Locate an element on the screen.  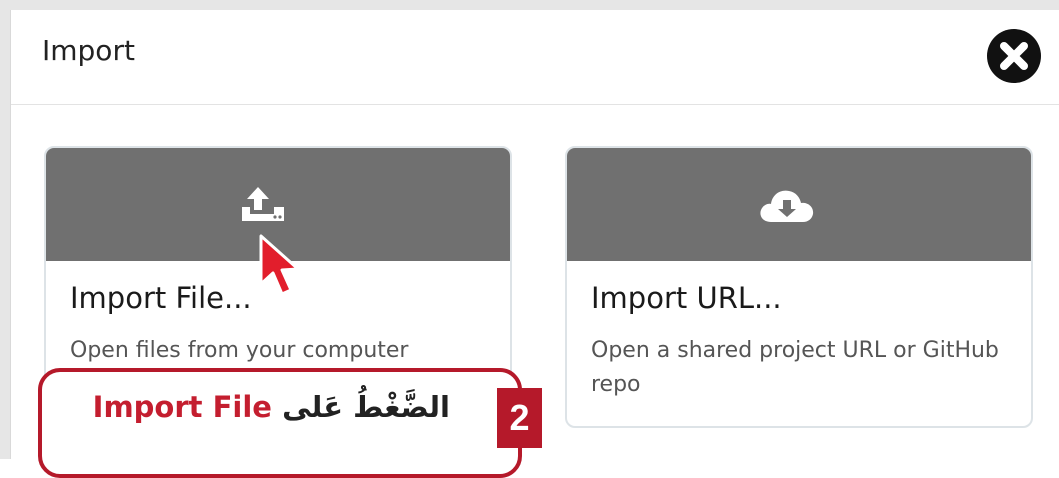
card-banner is located at coordinates (799, 204).